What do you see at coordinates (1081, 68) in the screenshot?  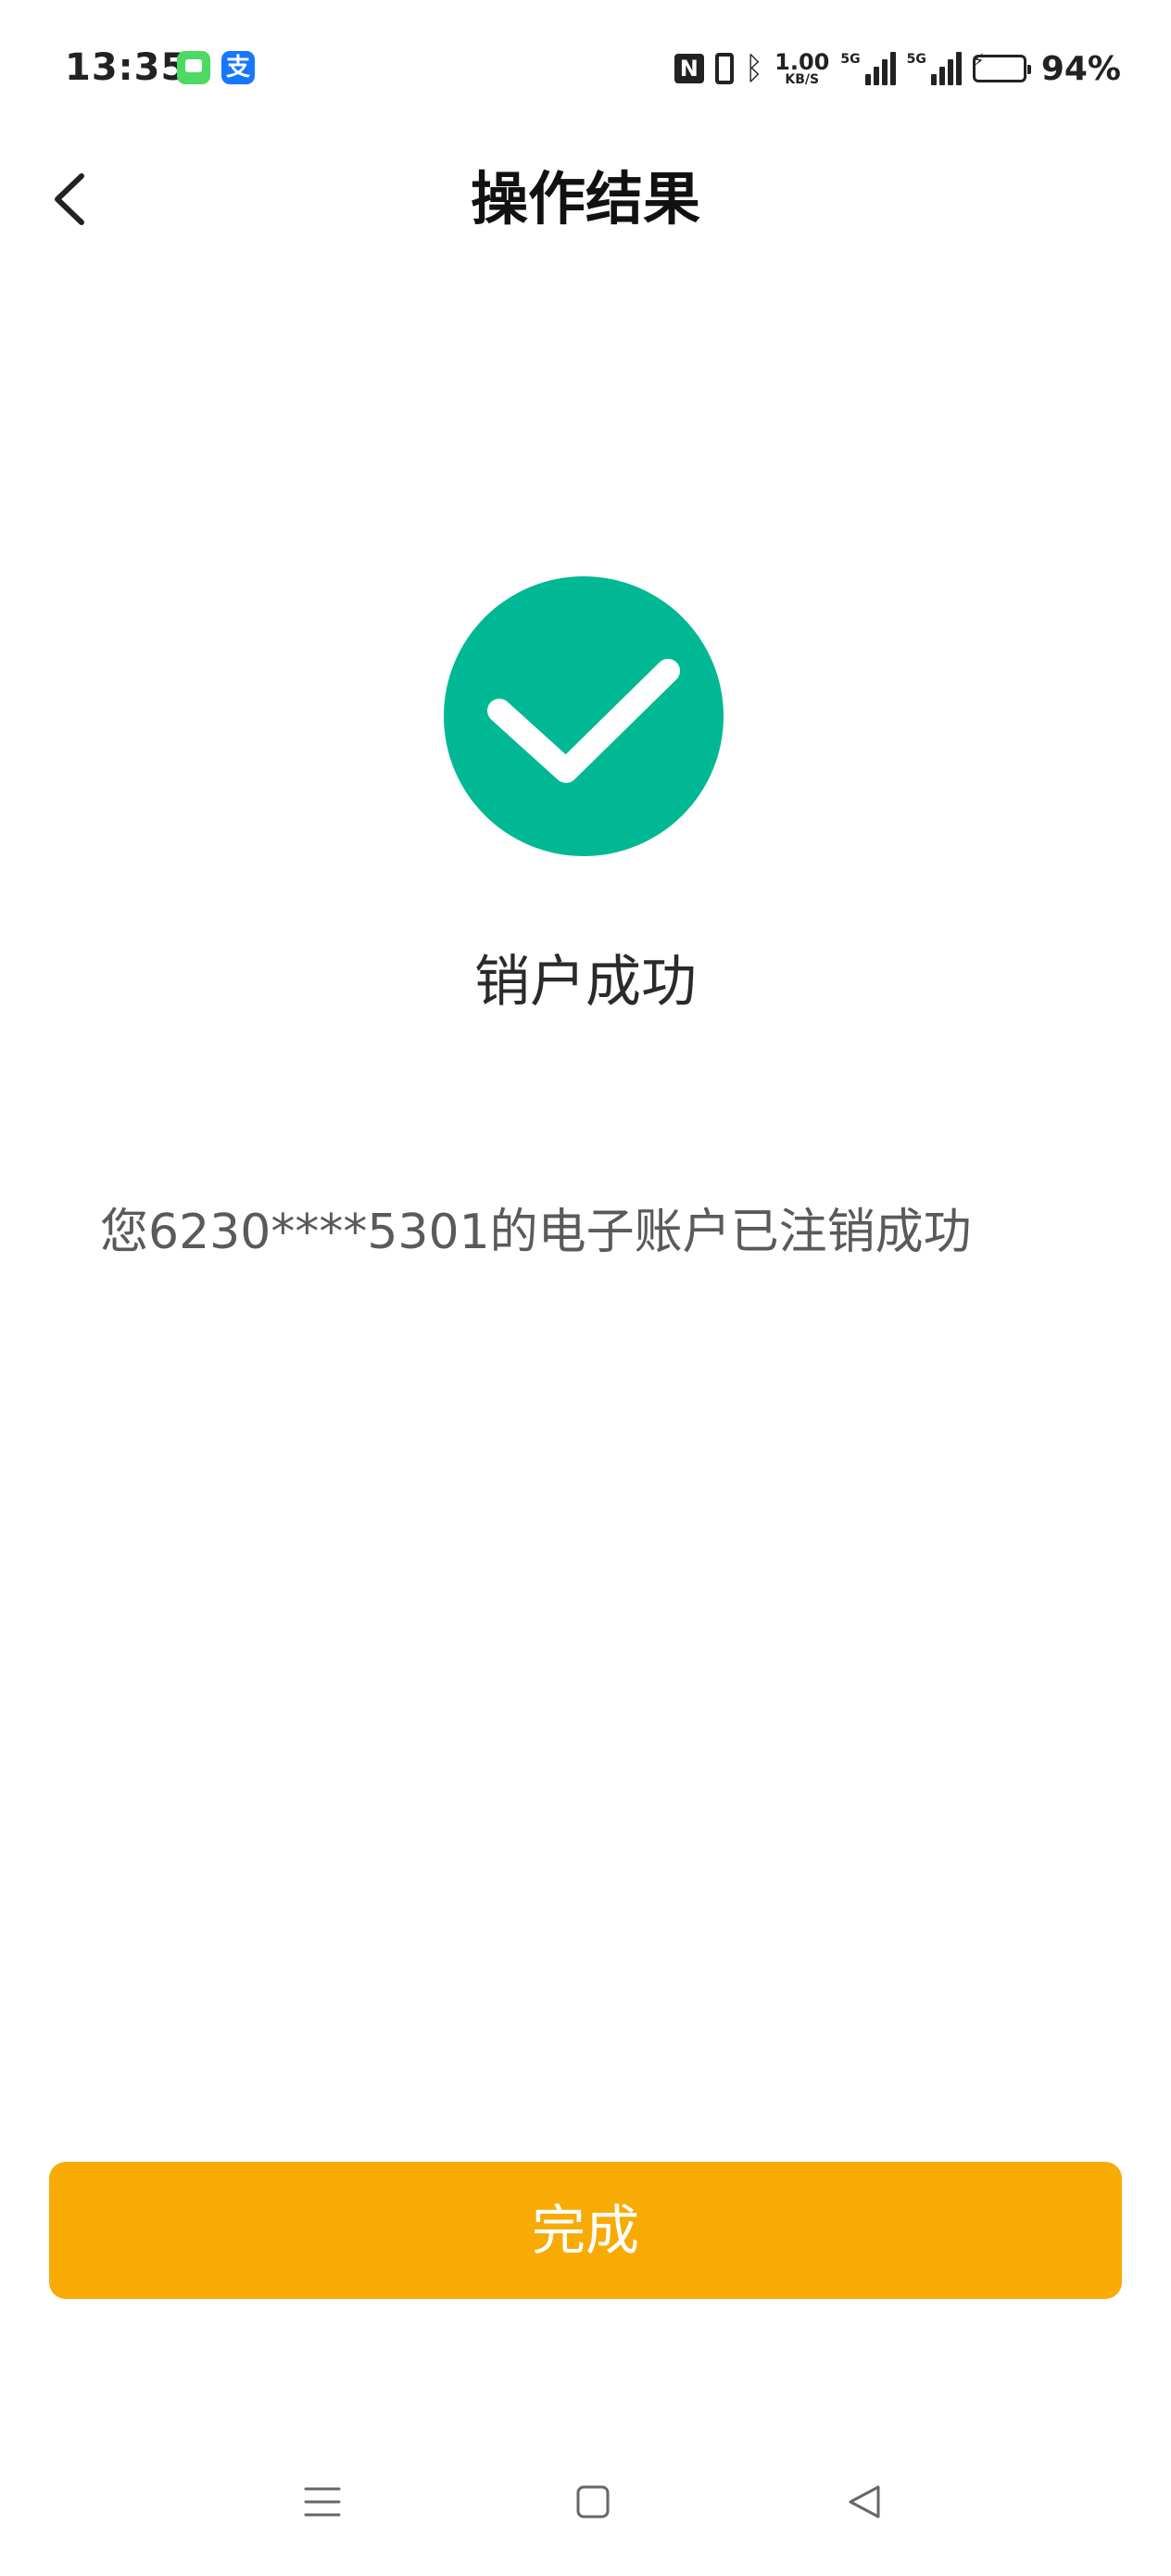 I see `battery-percent: 94%` at bounding box center [1081, 68].